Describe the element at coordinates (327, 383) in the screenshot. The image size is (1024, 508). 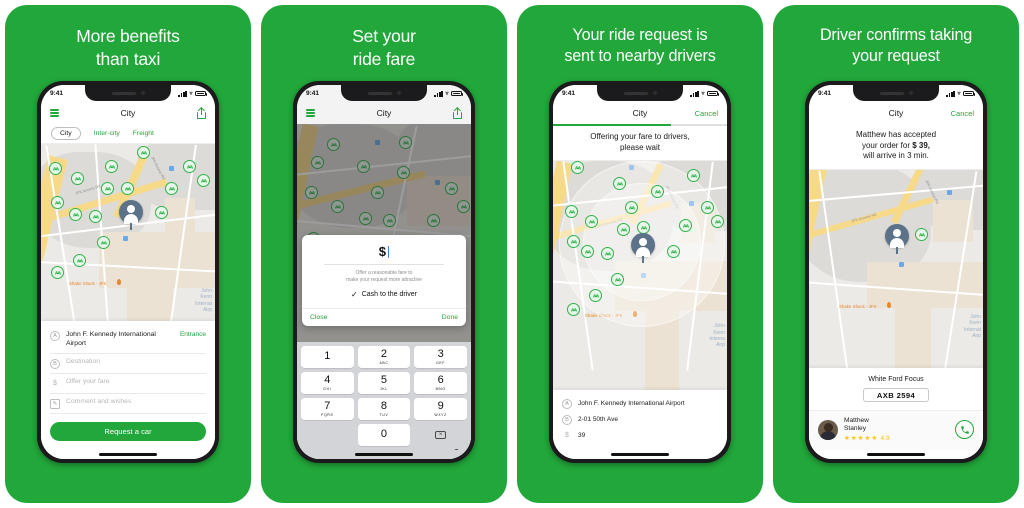
I see `key-4: 4 GHI` at that location.